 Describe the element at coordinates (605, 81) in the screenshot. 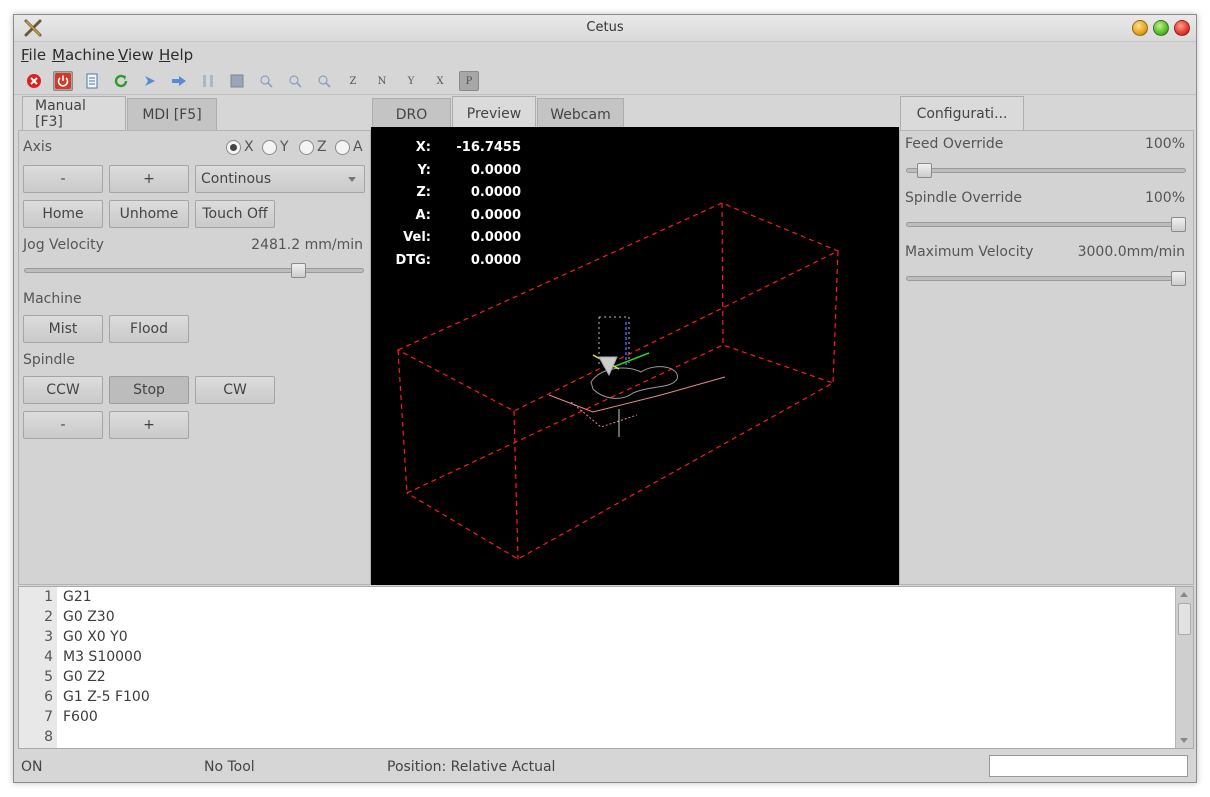

I see `toolbar: Z N Y X P` at that location.